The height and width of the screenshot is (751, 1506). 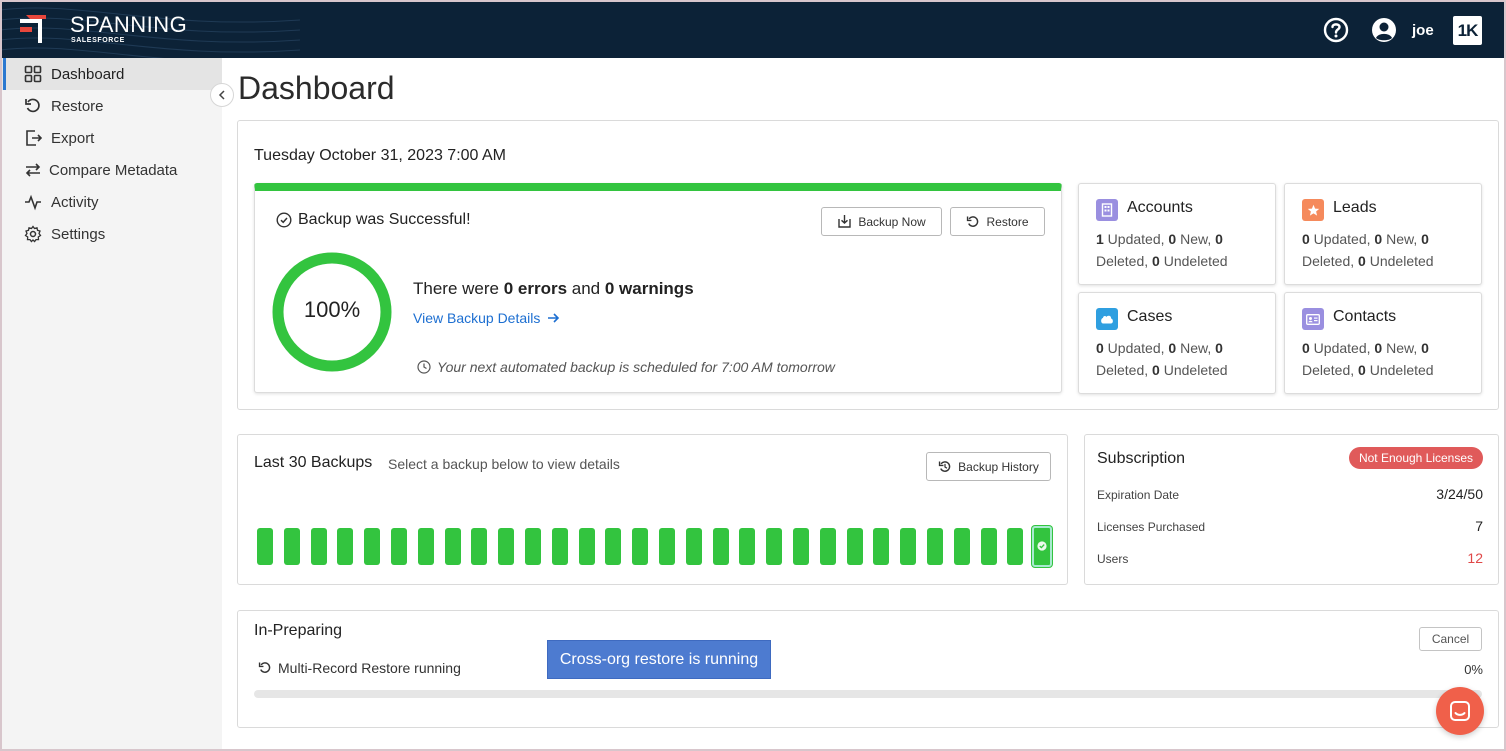 I want to click on backup-date: Tuesday October 31, 2023 7:00 AM, so click(x=380, y=155).